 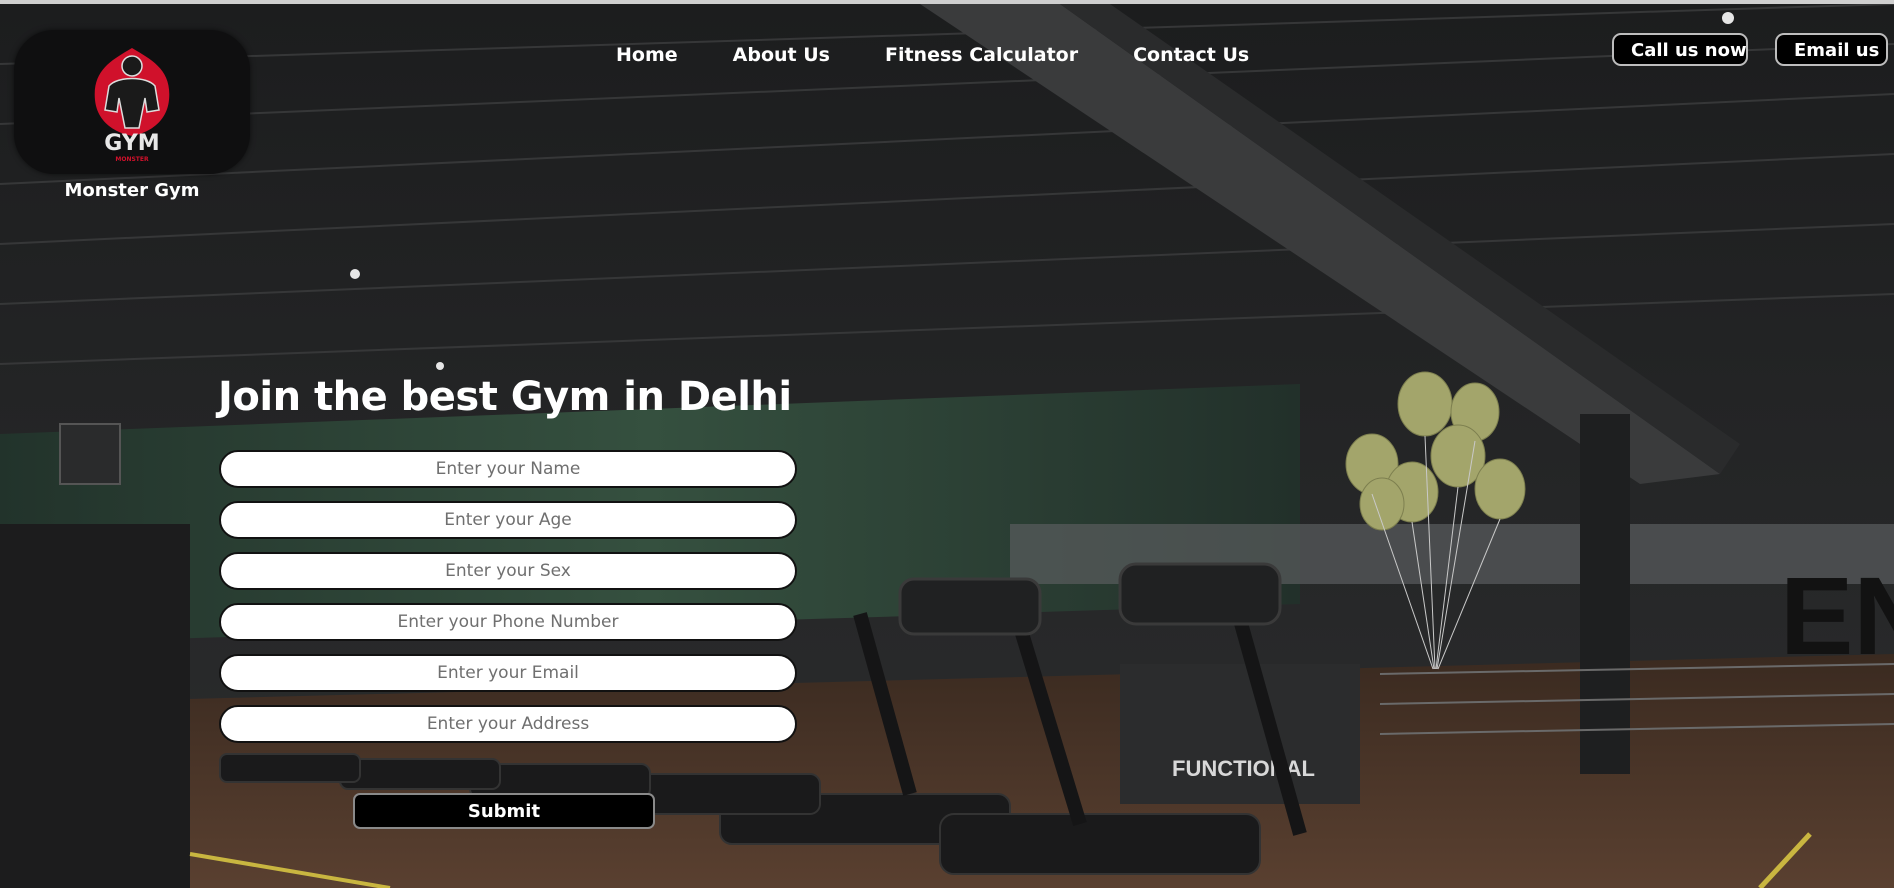 What do you see at coordinates (1680, 49) in the screenshot?
I see `call-us-button: Call us now` at bounding box center [1680, 49].